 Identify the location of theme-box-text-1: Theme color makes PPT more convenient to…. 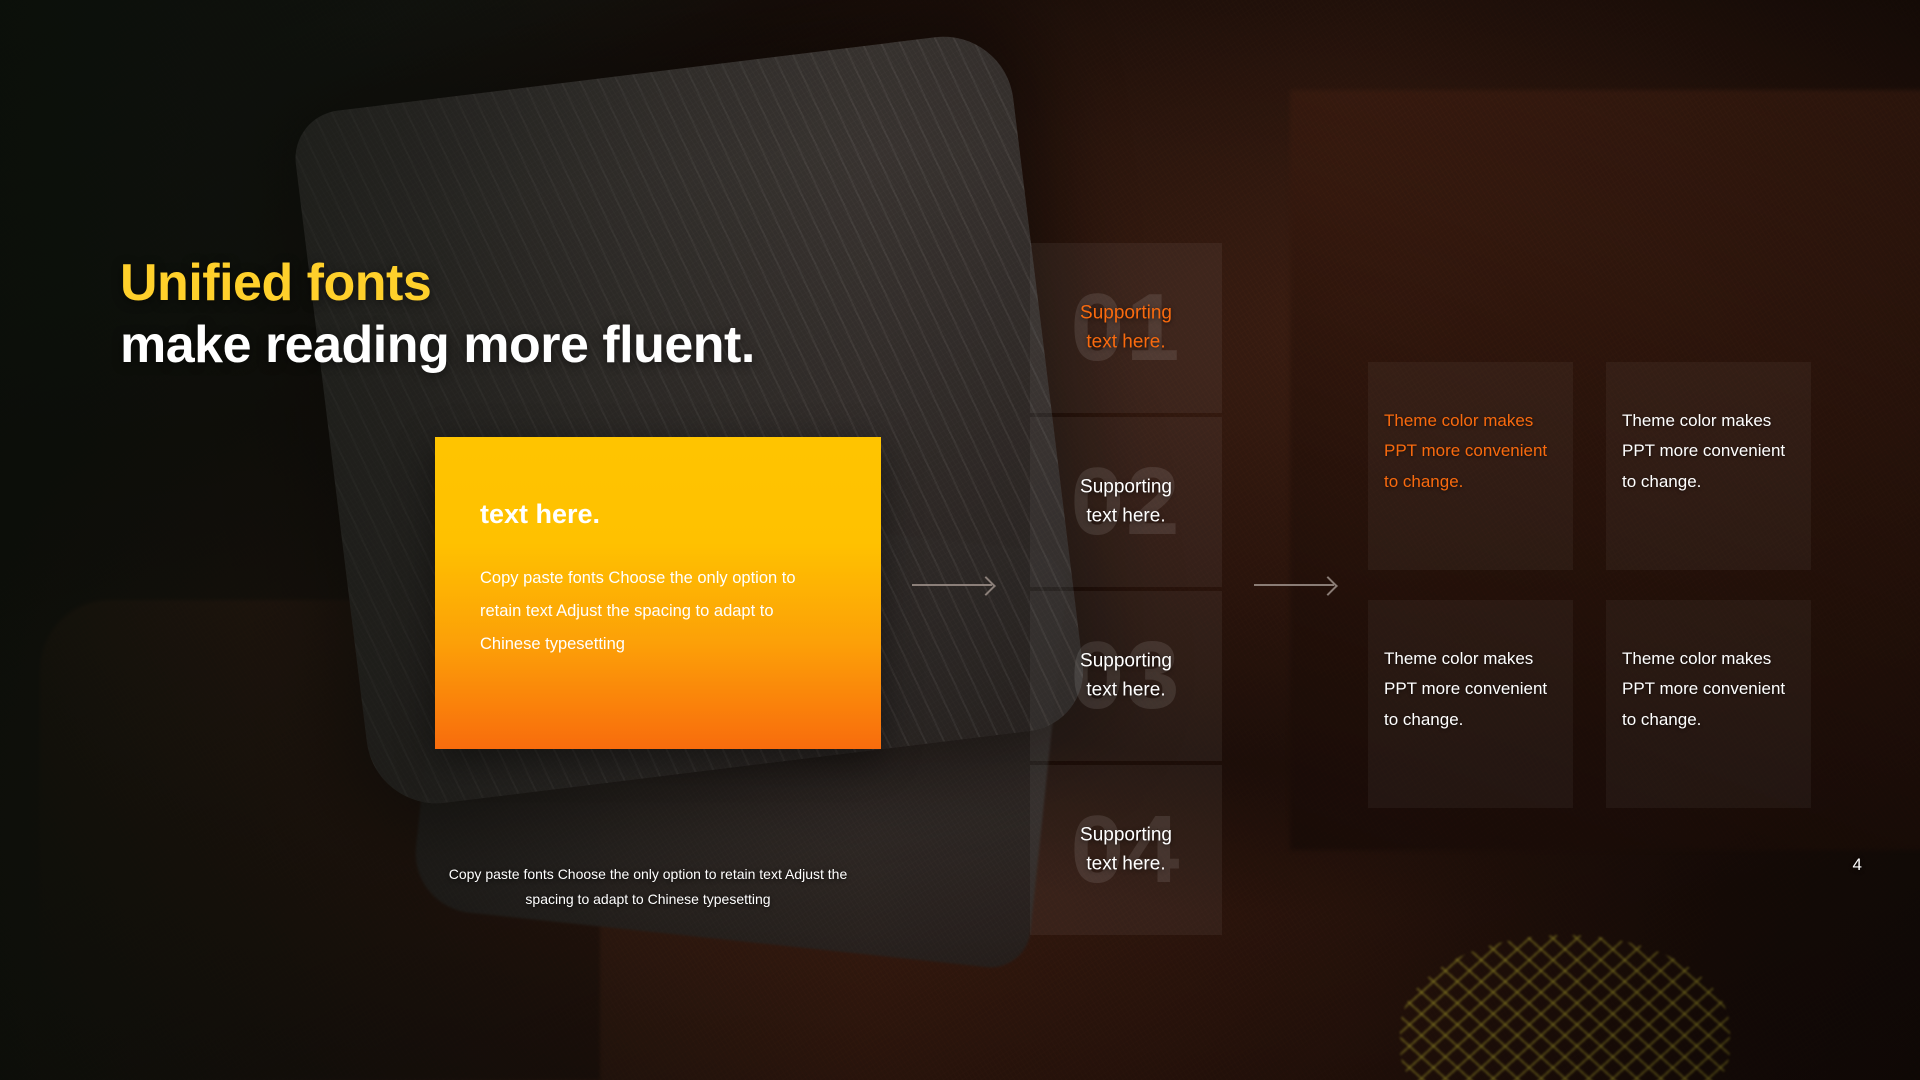
(1466, 451).